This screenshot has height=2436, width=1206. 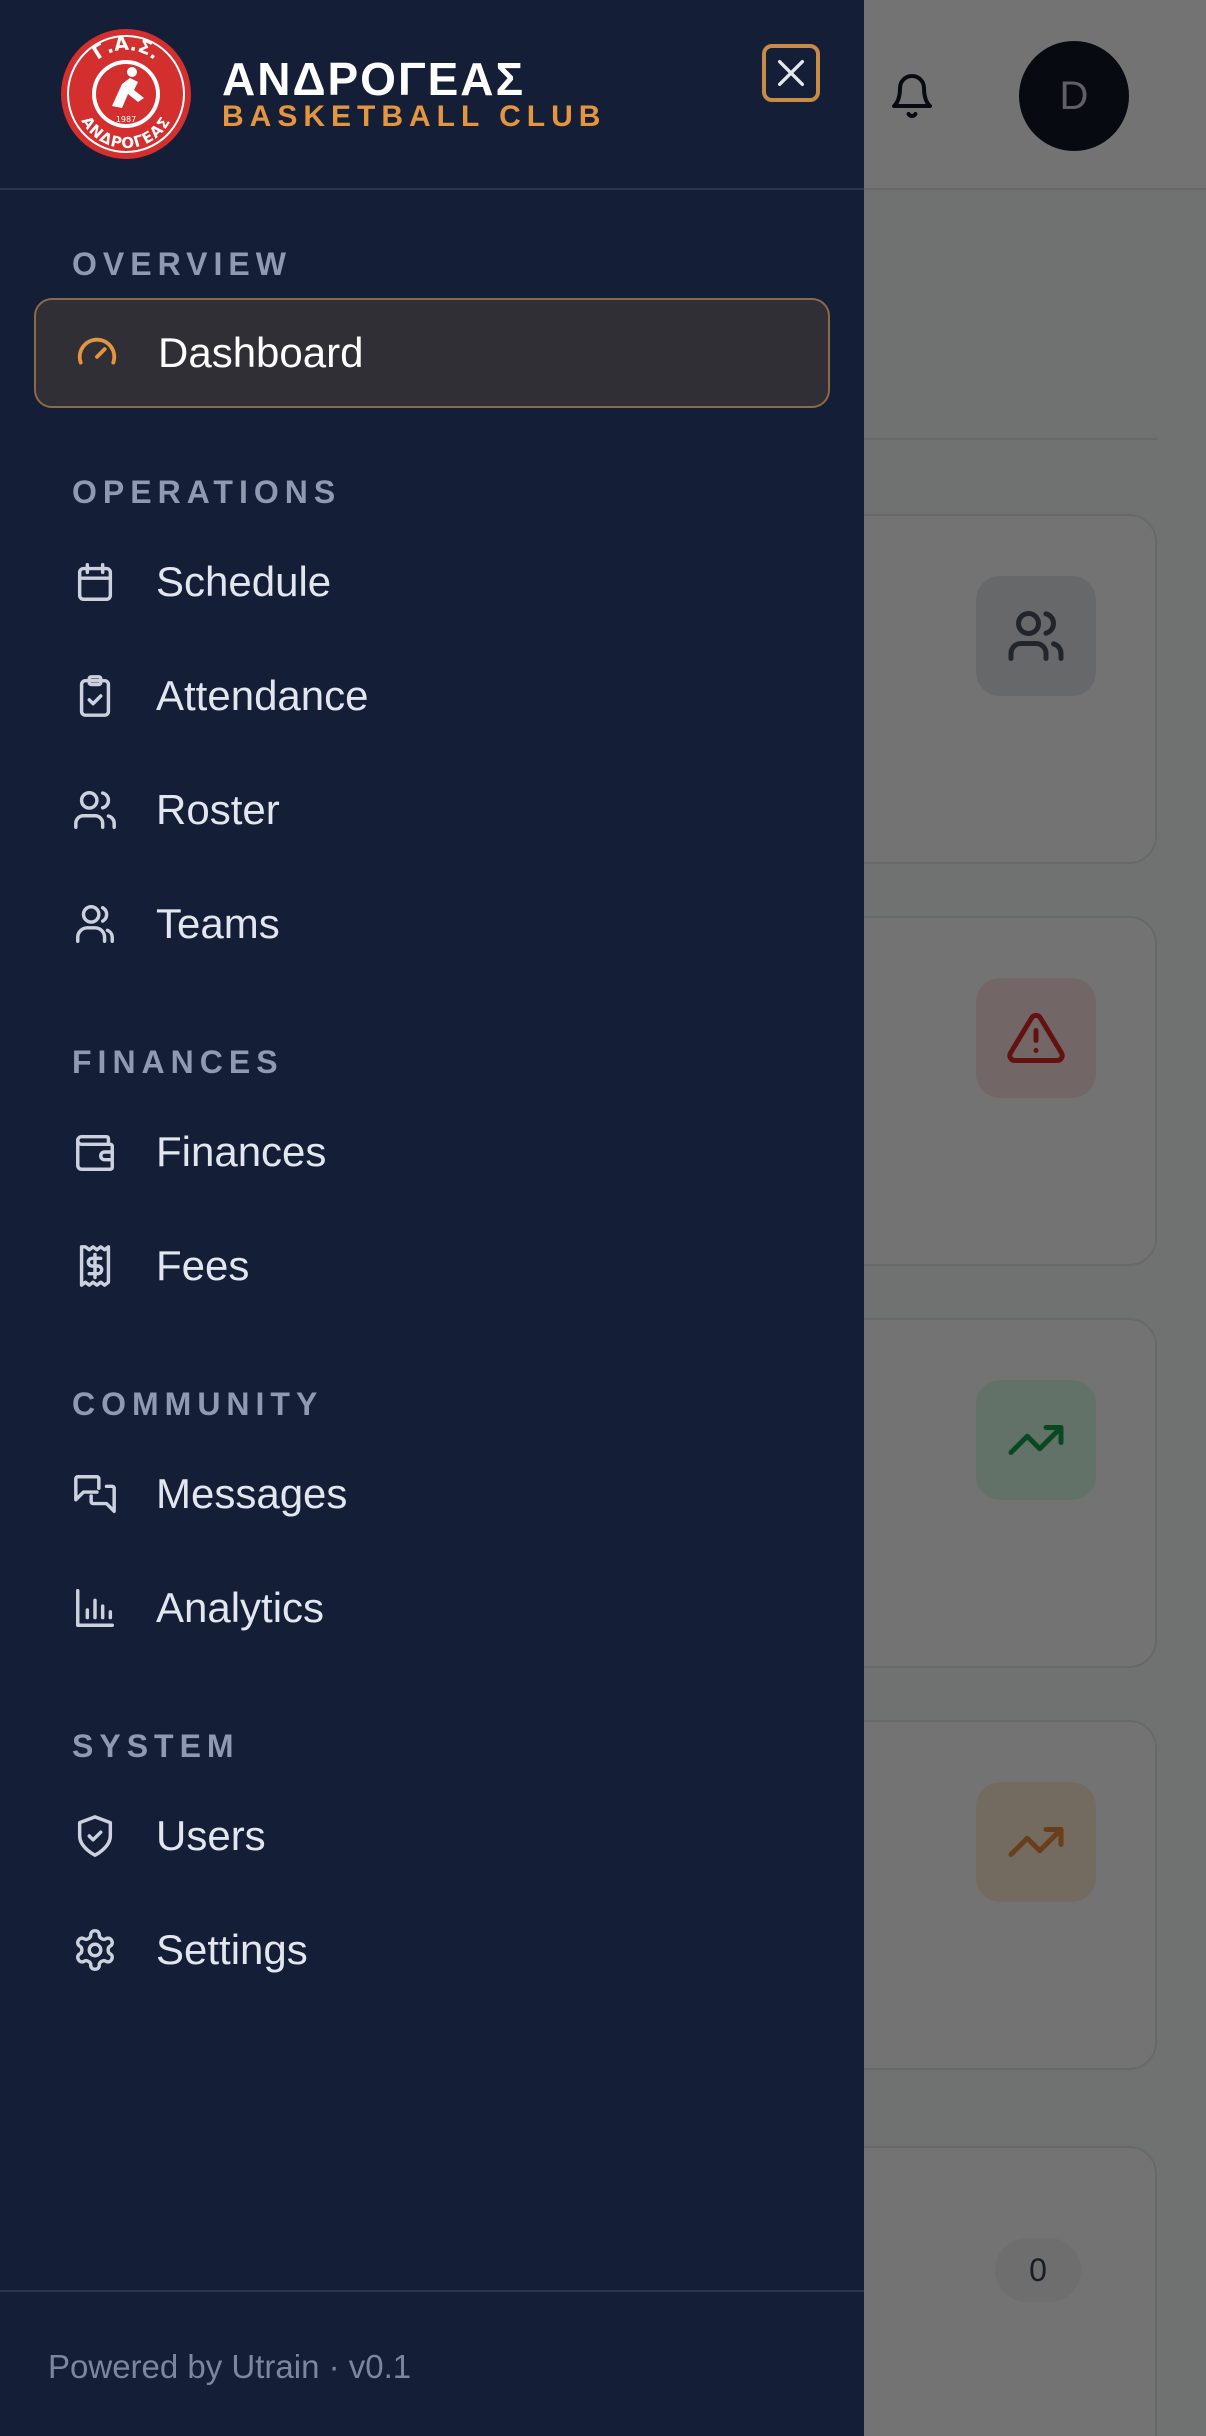 I want to click on nav-item-label: Attendance, so click(x=262, y=695).